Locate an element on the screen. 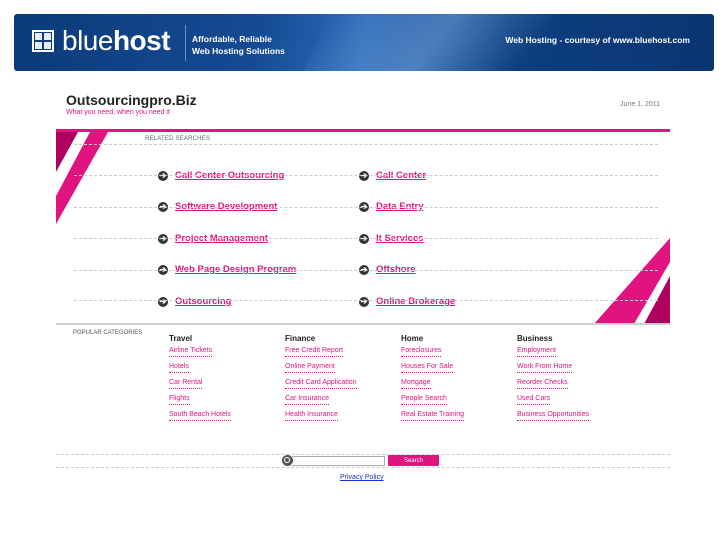 Image resolution: width=727 pixels, height=545 pixels. header-divider is located at coordinates (363, 130).